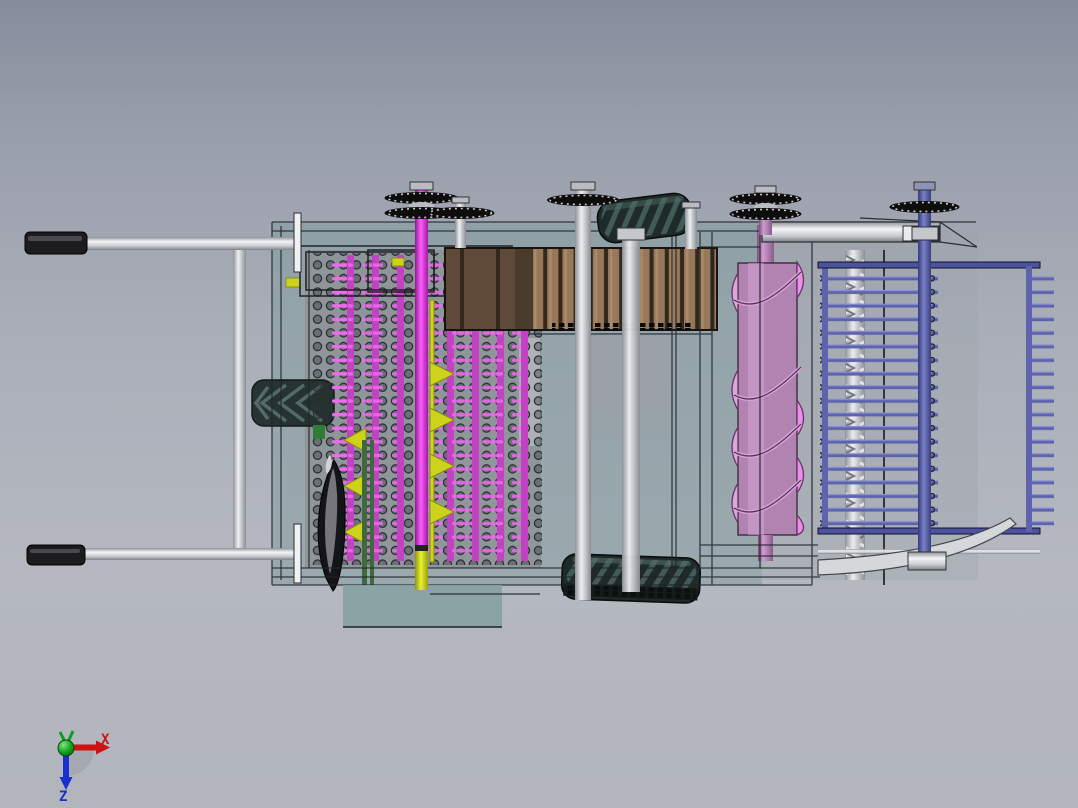 This screenshot has width=1078, height=808. I want to click on handle-tube-bottom, so click(191, 554).